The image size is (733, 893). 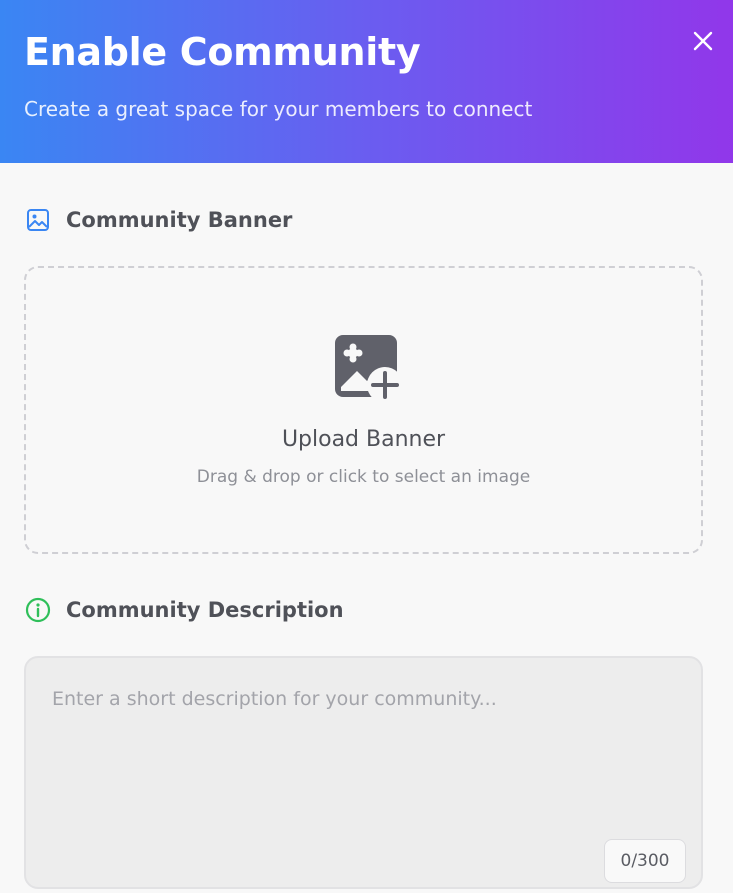 I want to click on description-section-header: Community Description, so click(x=184, y=610).